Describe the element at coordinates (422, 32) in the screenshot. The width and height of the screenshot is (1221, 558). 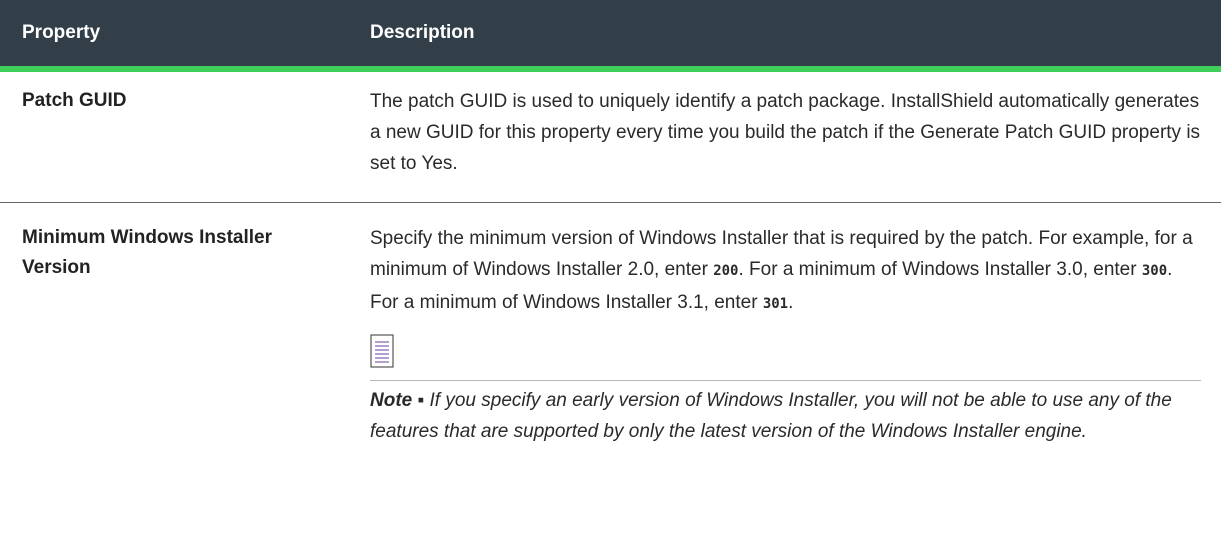
I see `header-description: Description` at that location.